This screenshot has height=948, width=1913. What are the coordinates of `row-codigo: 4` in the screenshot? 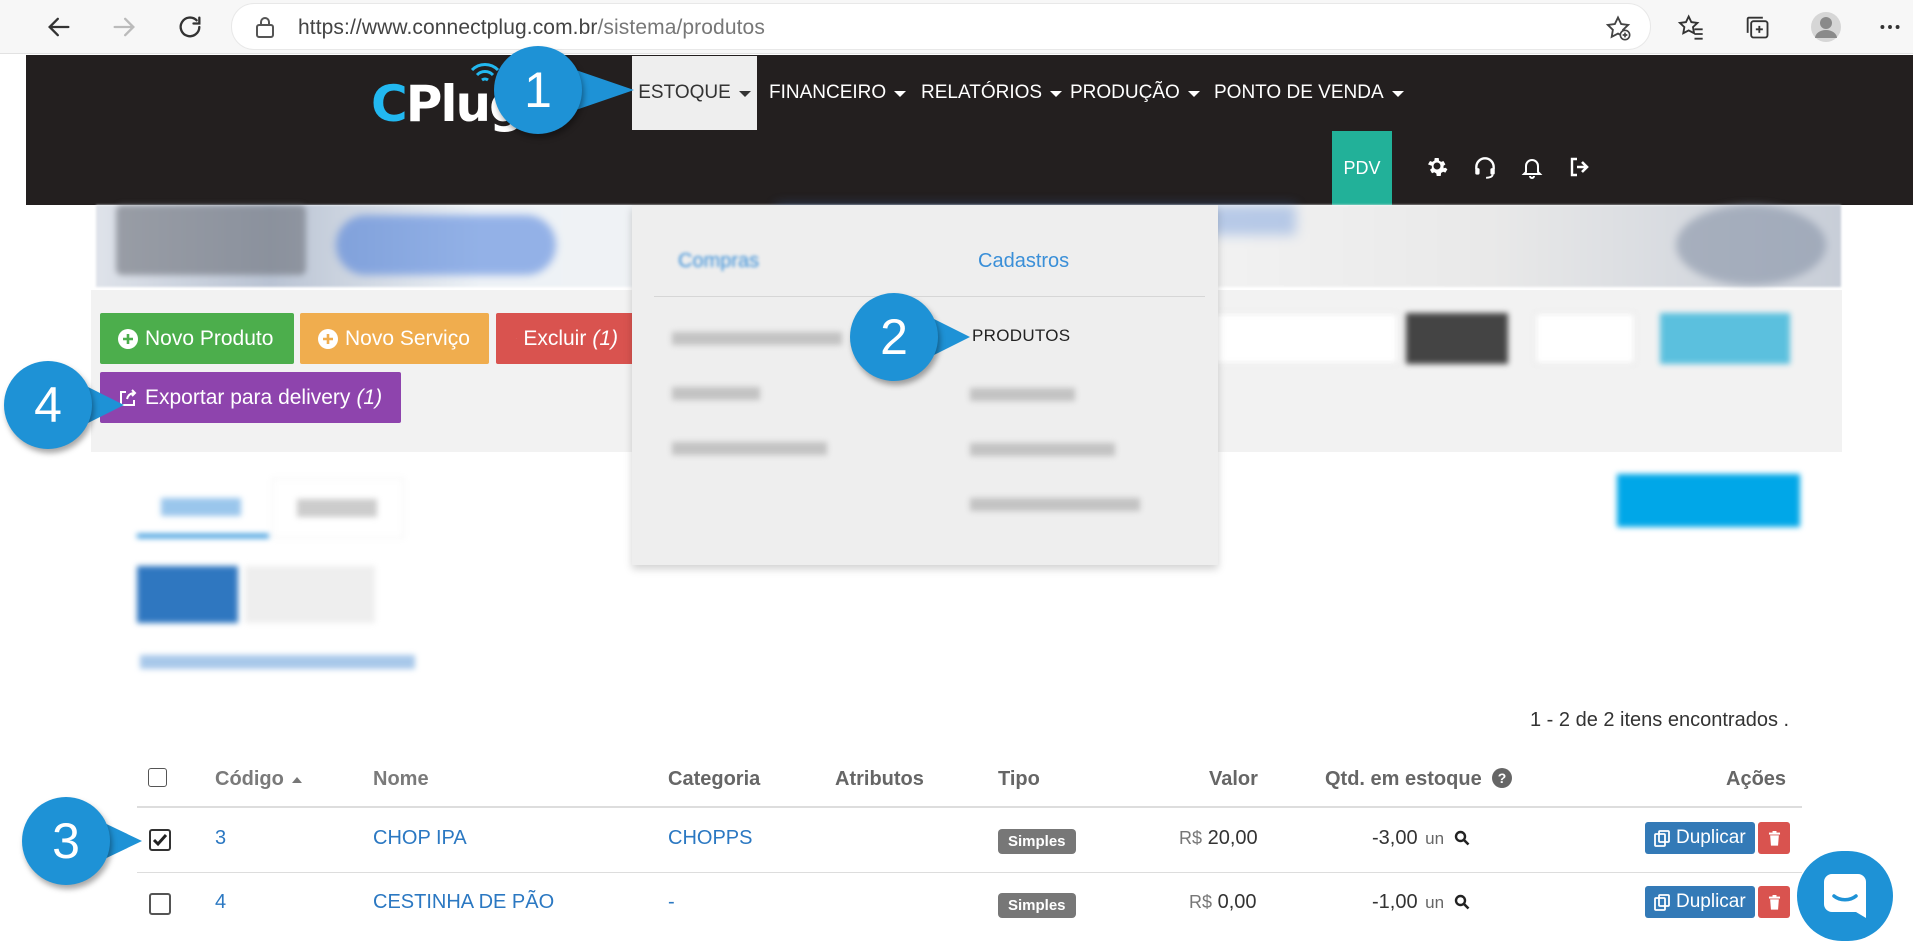 It's located at (220, 902).